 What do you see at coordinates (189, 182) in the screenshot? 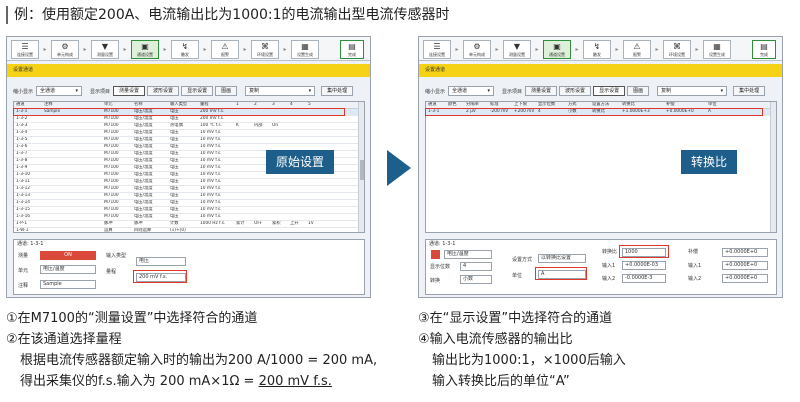
I see `table-row: 1-3-11 M7100 电压/温度 电压 10 mV f.s.` at bounding box center [189, 182].